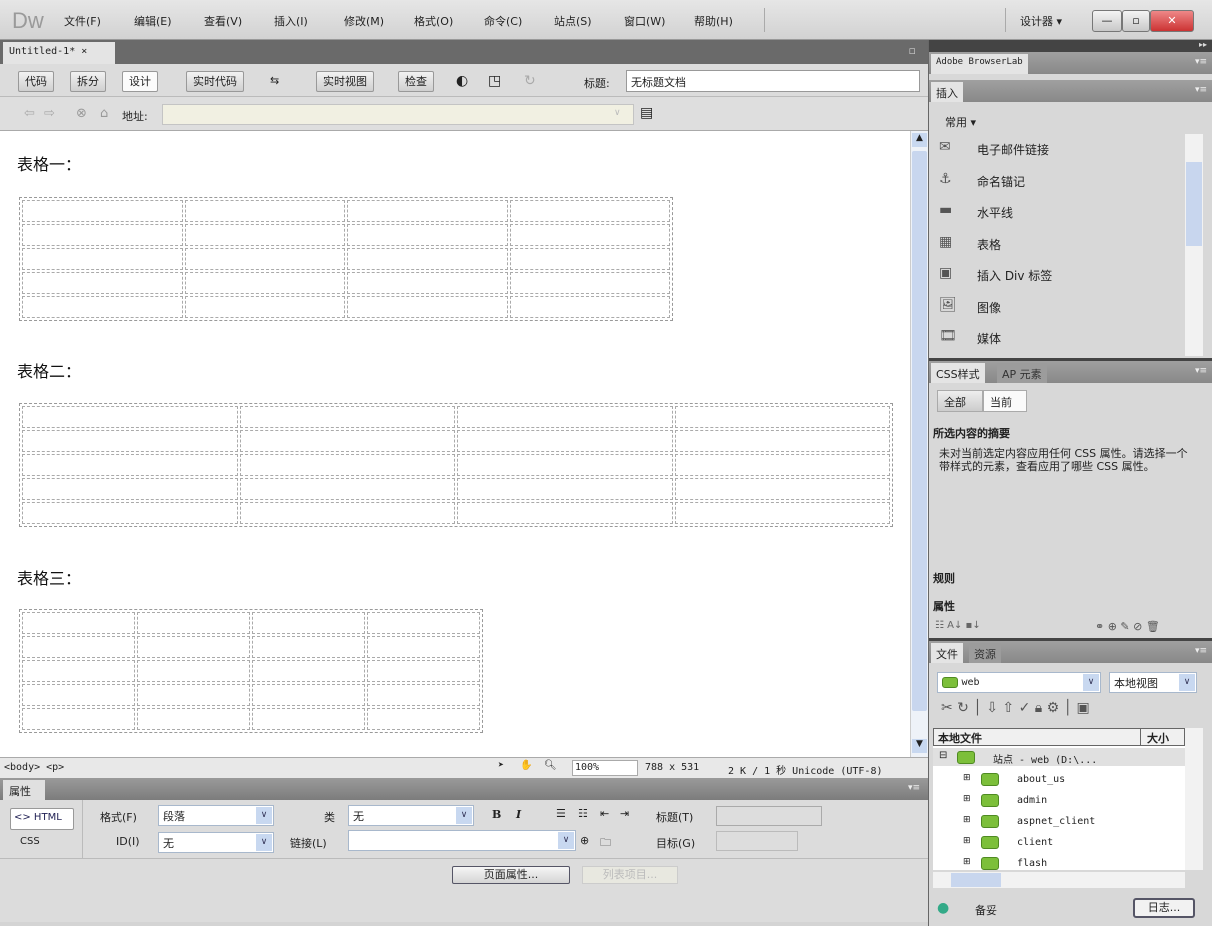  What do you see at coordinates (462, 81) in the screenshot?
I see `browser-preview-icon: ◐` at bounding box center [462, 81].